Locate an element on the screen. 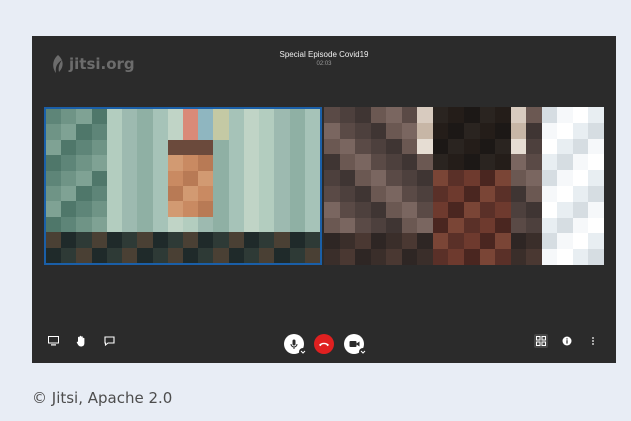 Image resolution: width=631 pixels, height=421 pixels. camera-icon is located at coordinates (354, 344).